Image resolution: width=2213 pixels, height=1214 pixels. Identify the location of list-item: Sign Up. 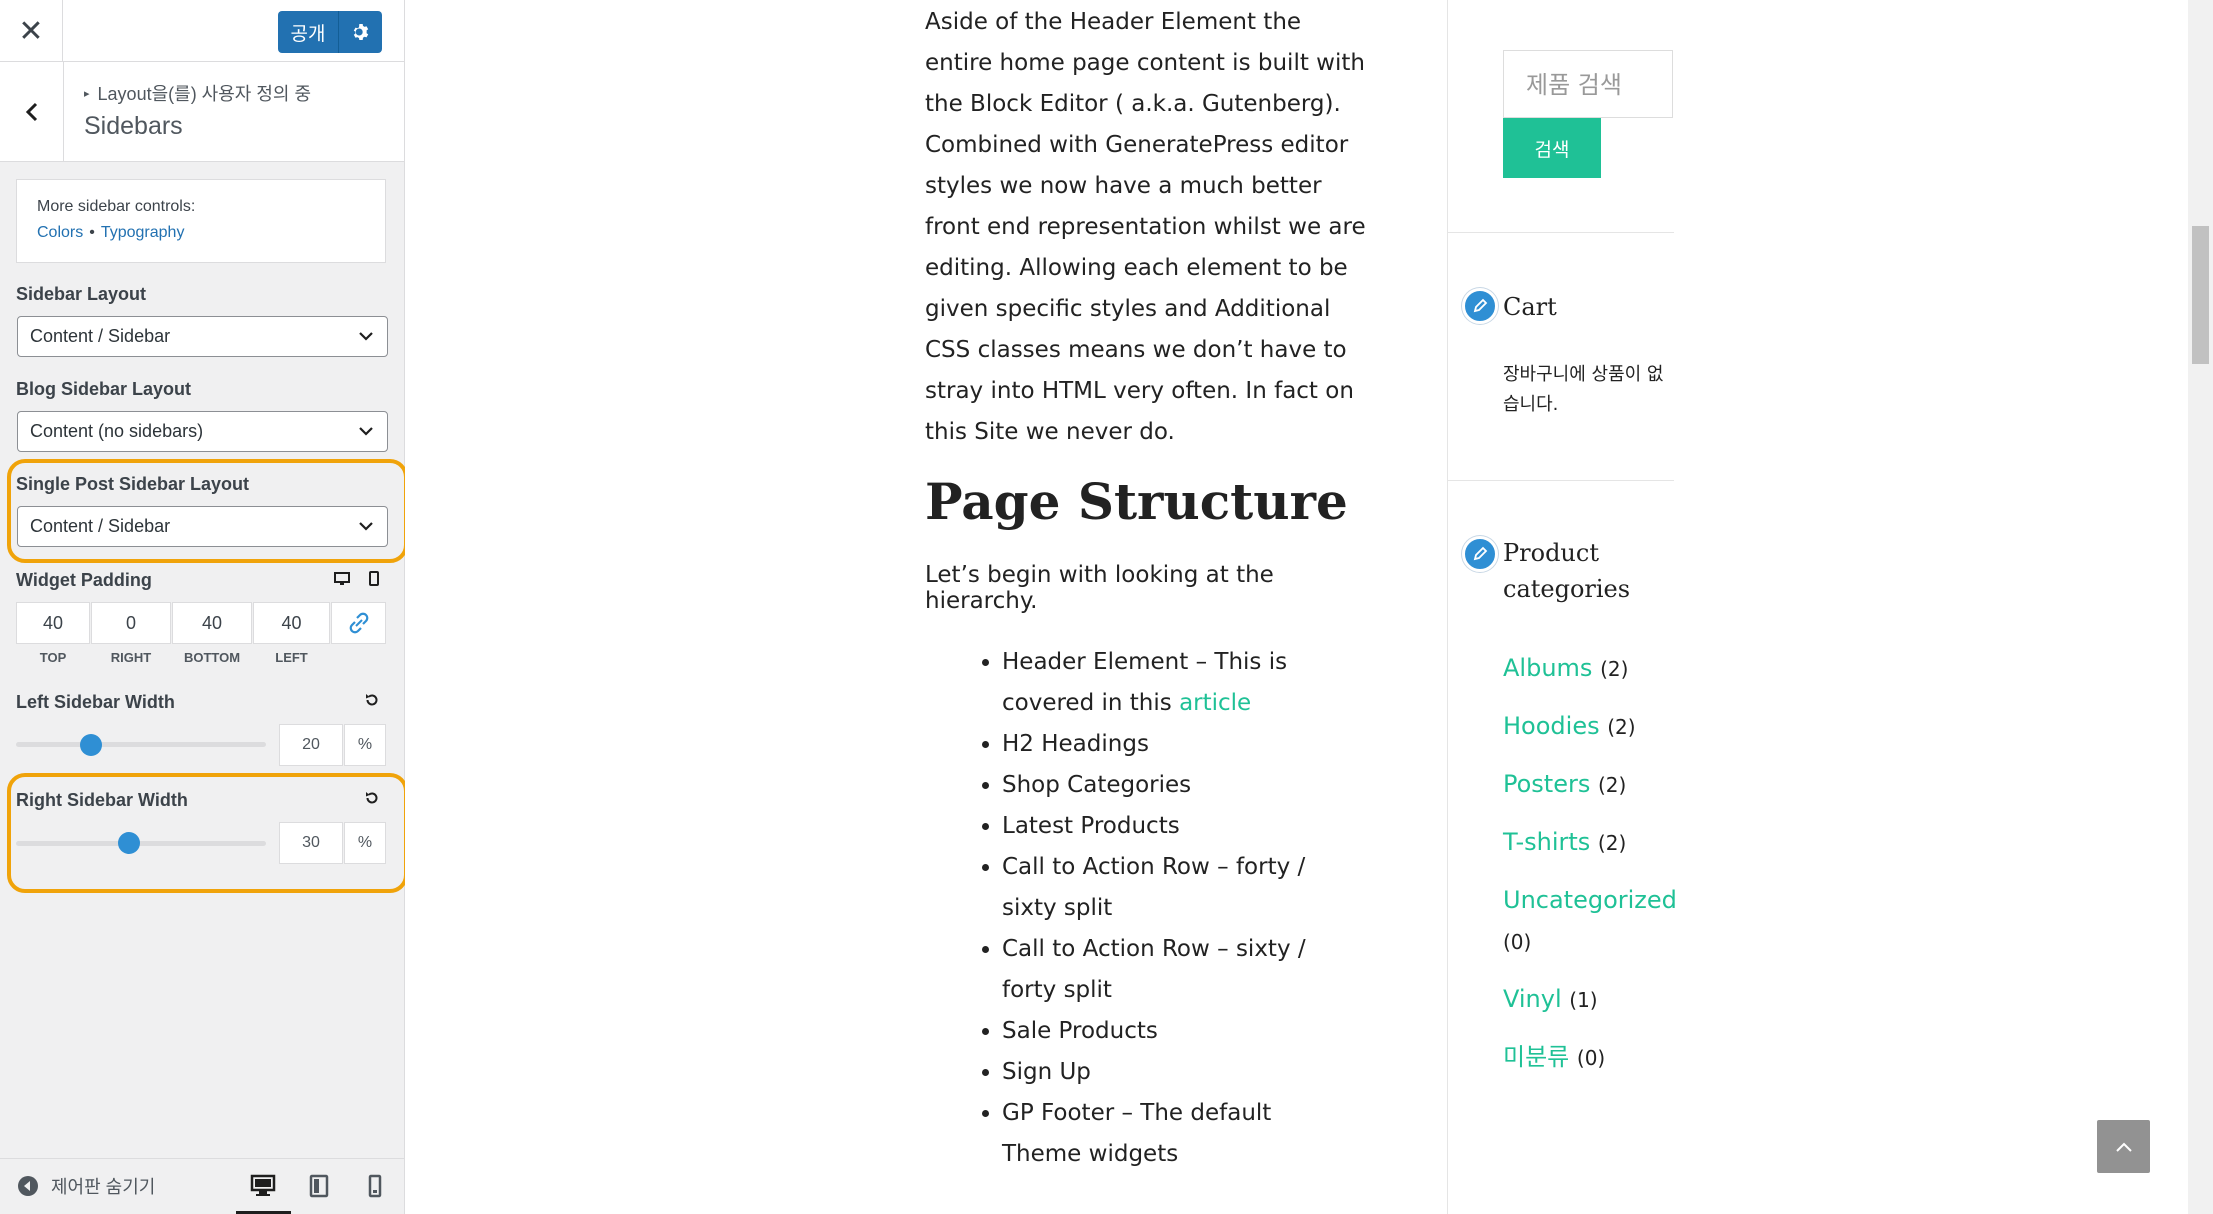
(1173, 1072).